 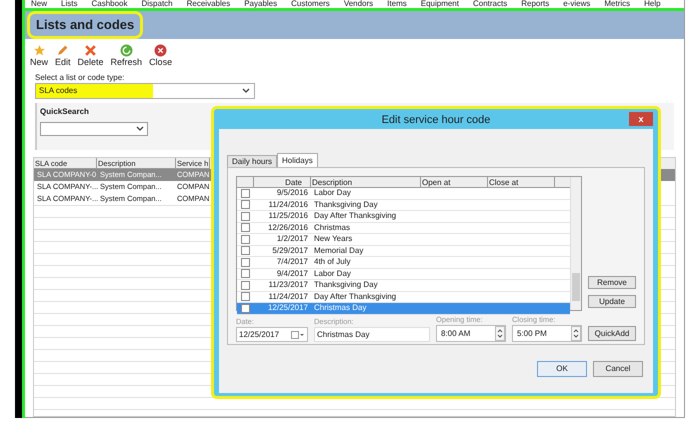 What do you see at coordinates (292, 239) in the screenshot?
I see `date-cell-text: 1/2/2017` at bounding box center [292, 239].